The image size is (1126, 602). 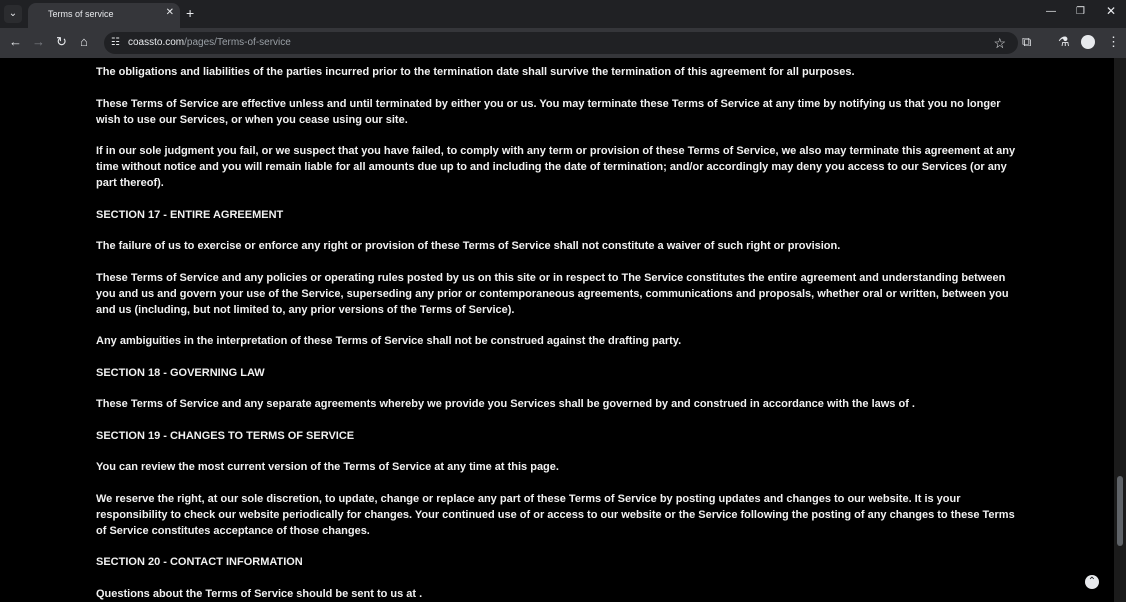 What do you see at coordinates (180, 372) in the screenshot?
I see `section-heading: SECTION 18 - GOVERNING LAW` at bounding box center [180, 372].